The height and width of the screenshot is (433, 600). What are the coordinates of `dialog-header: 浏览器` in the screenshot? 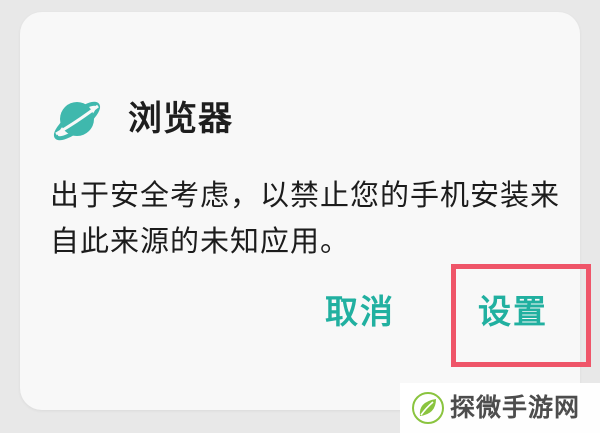 It's located at (141, 119).